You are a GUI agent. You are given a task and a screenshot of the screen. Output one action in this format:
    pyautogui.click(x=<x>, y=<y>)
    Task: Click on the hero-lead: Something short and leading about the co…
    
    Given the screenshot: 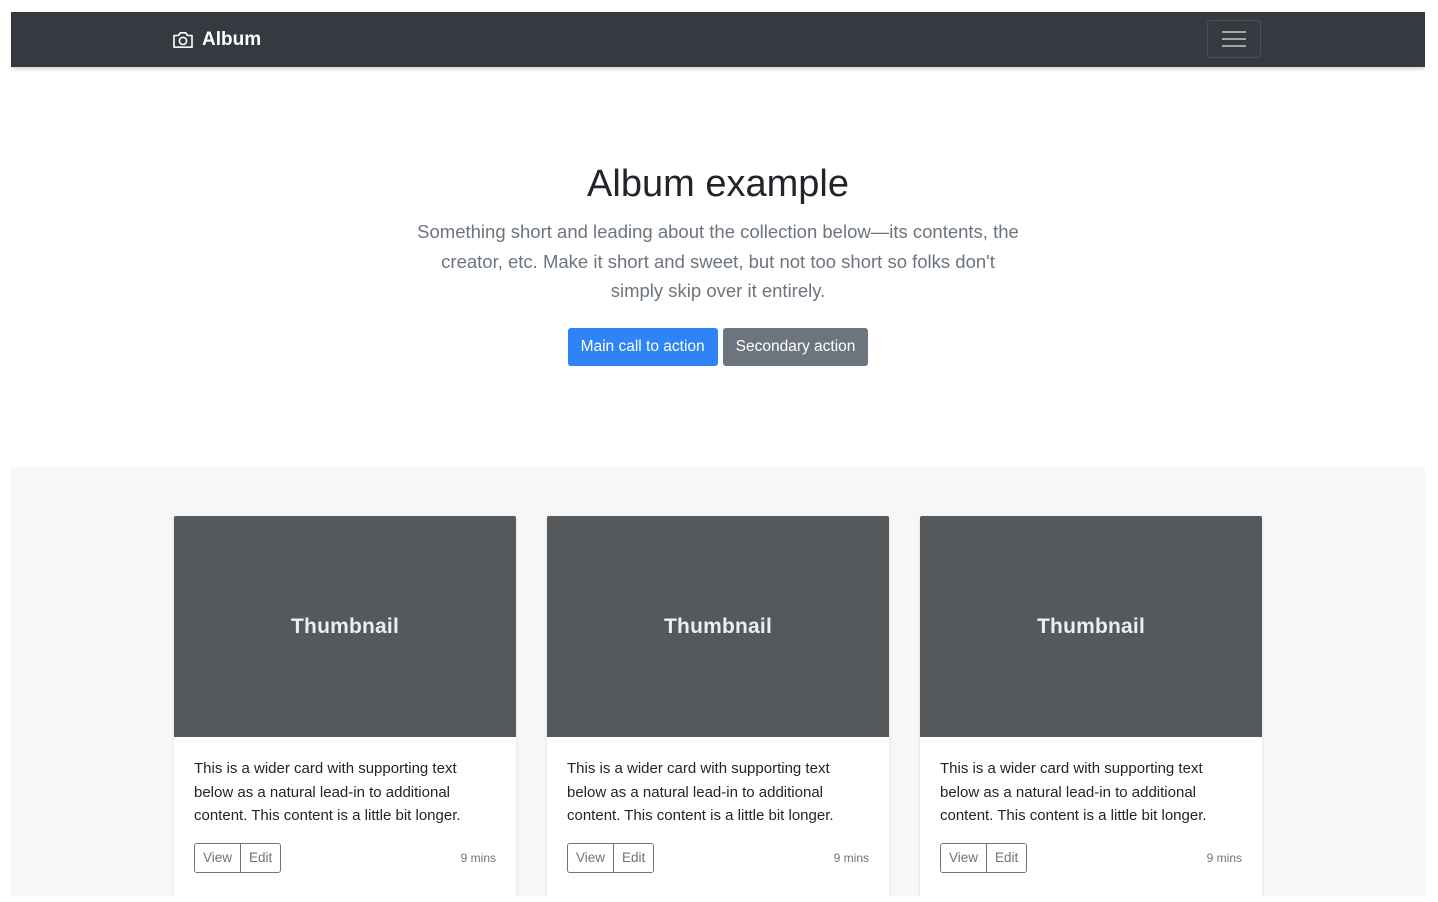 What is the action you would take?
    pyautogui.click(x=718, y=261)
    